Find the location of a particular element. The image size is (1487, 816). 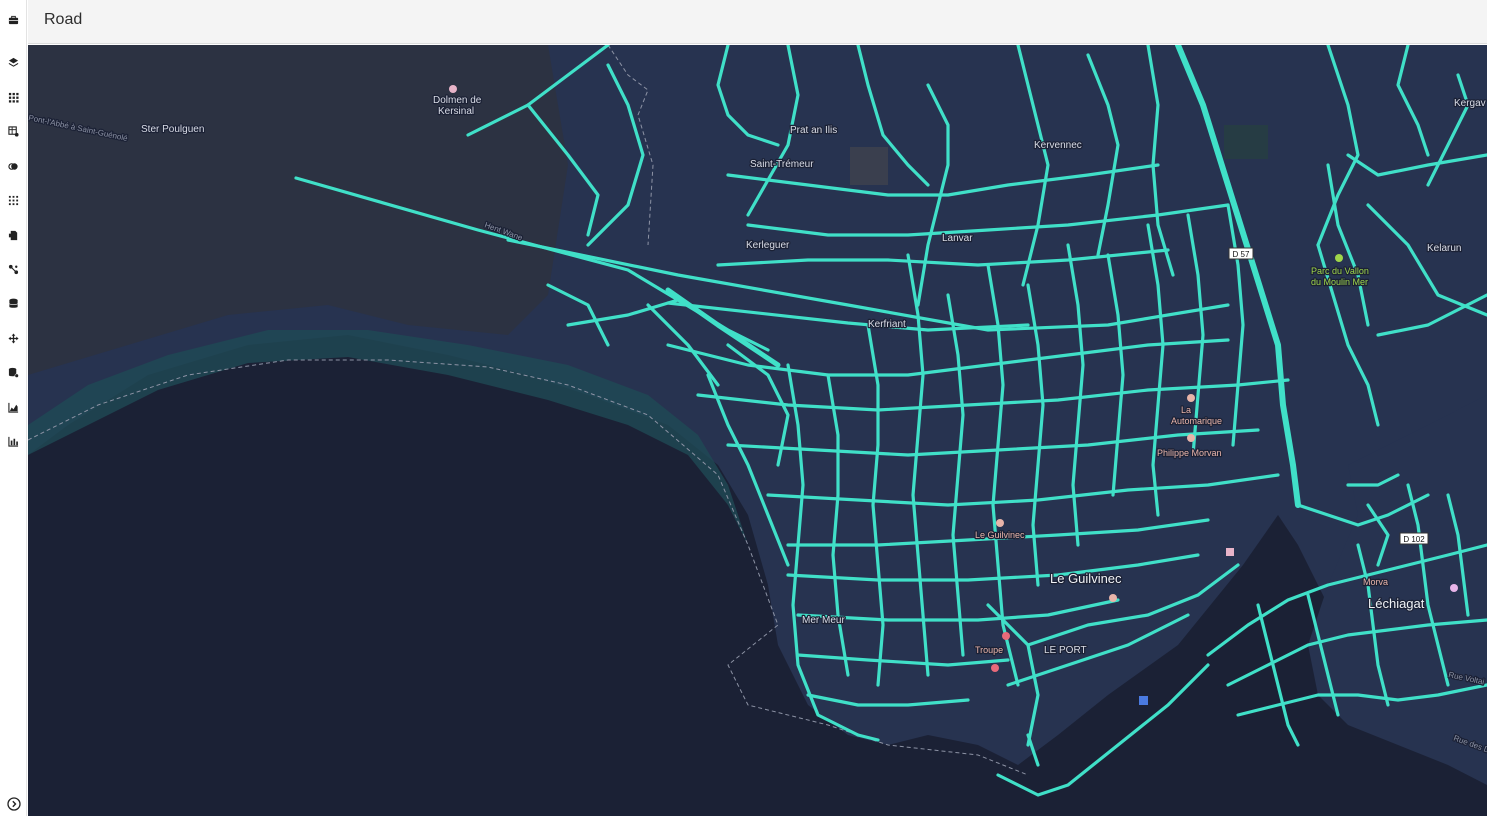

place-label: Kelarun is located at coordinates (1444, 248).